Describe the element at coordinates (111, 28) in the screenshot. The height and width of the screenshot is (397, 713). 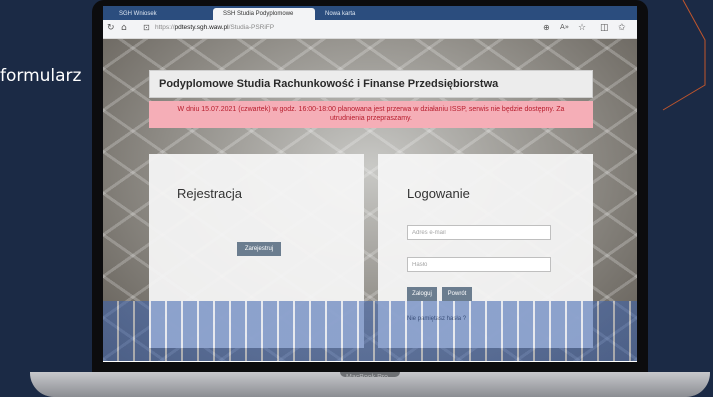
I see `back-icon: ↻` at that location.